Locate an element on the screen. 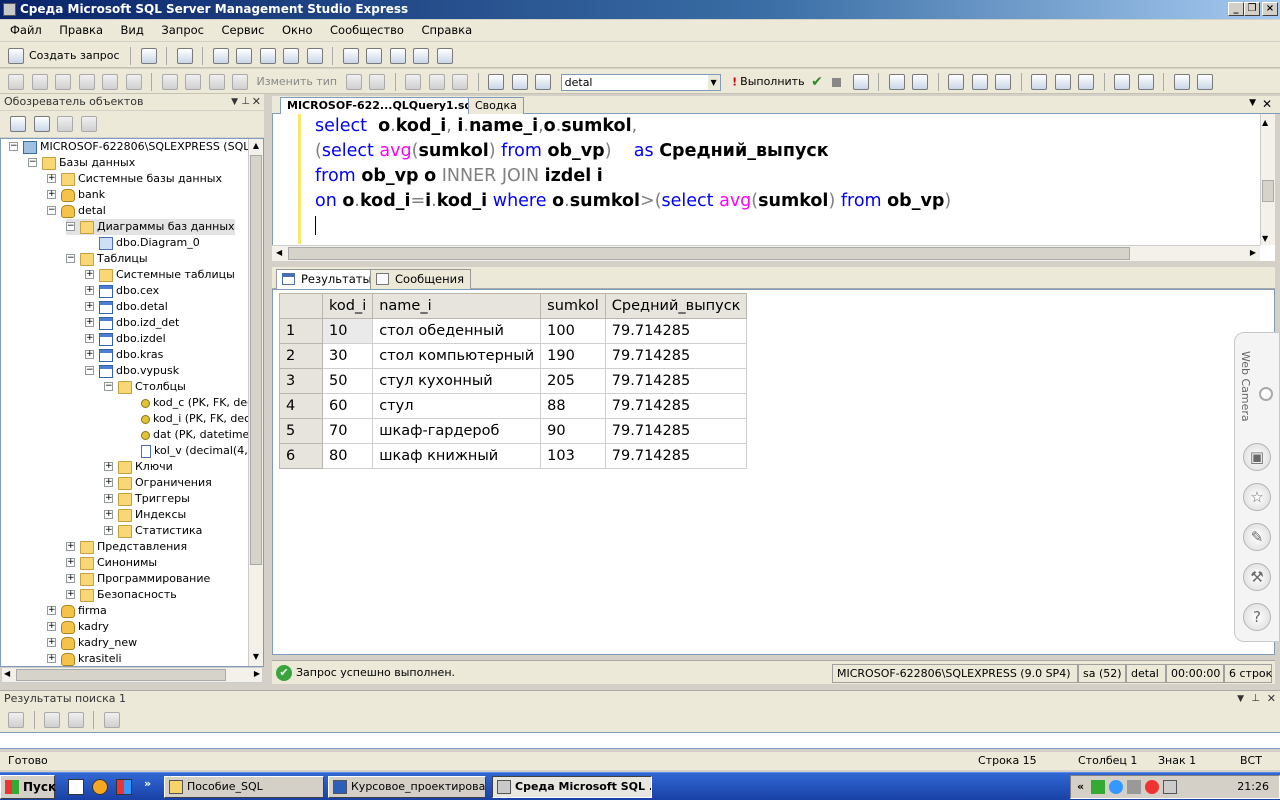  grid-cell: стол обеденный is located at coordinates (457, 331).